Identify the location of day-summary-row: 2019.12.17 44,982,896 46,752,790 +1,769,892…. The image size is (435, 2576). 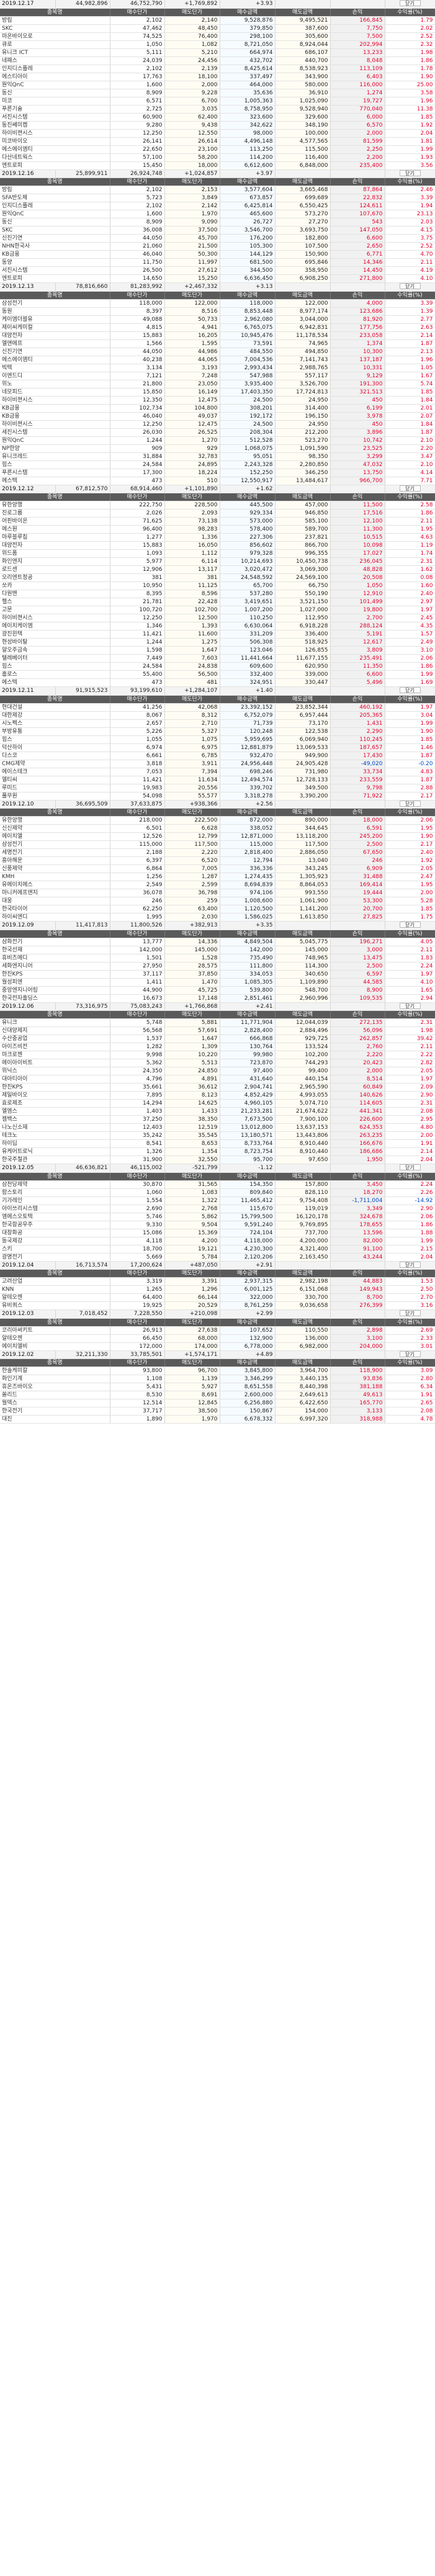
(217, 5).